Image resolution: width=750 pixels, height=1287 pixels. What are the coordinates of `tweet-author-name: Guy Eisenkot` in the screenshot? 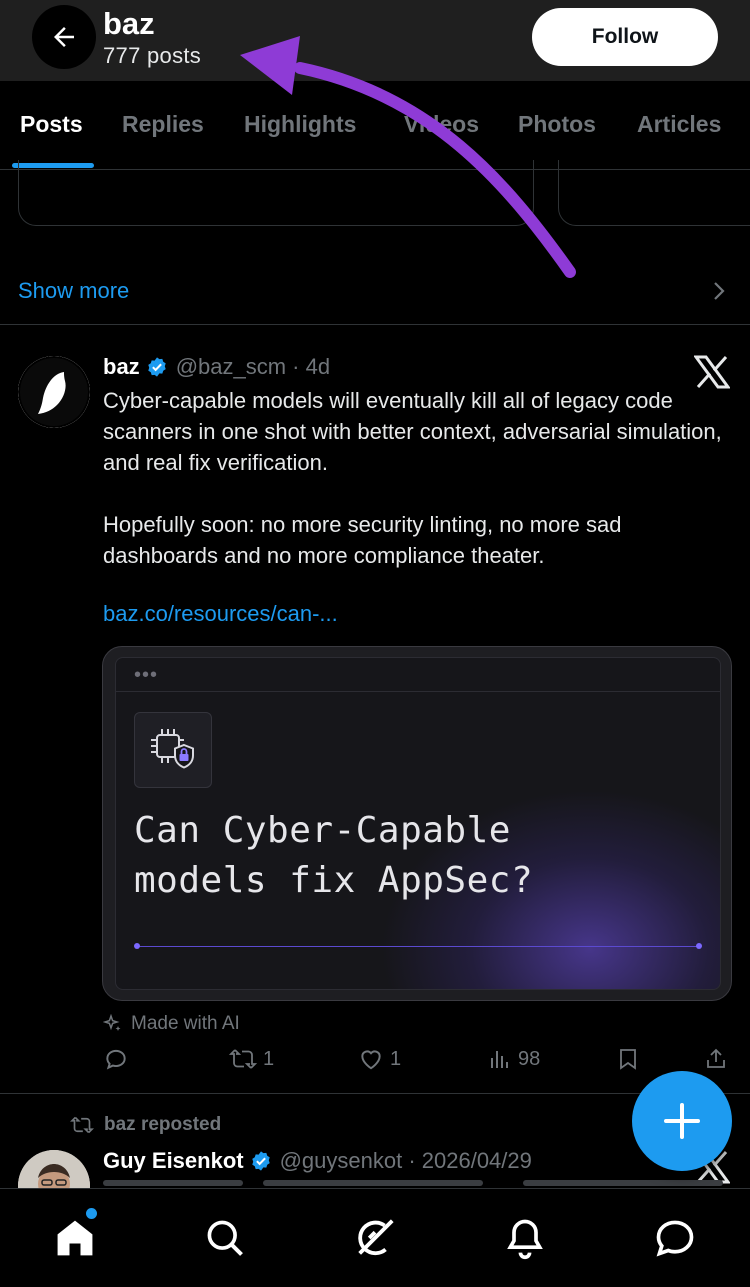 It's located at (173, 1161).